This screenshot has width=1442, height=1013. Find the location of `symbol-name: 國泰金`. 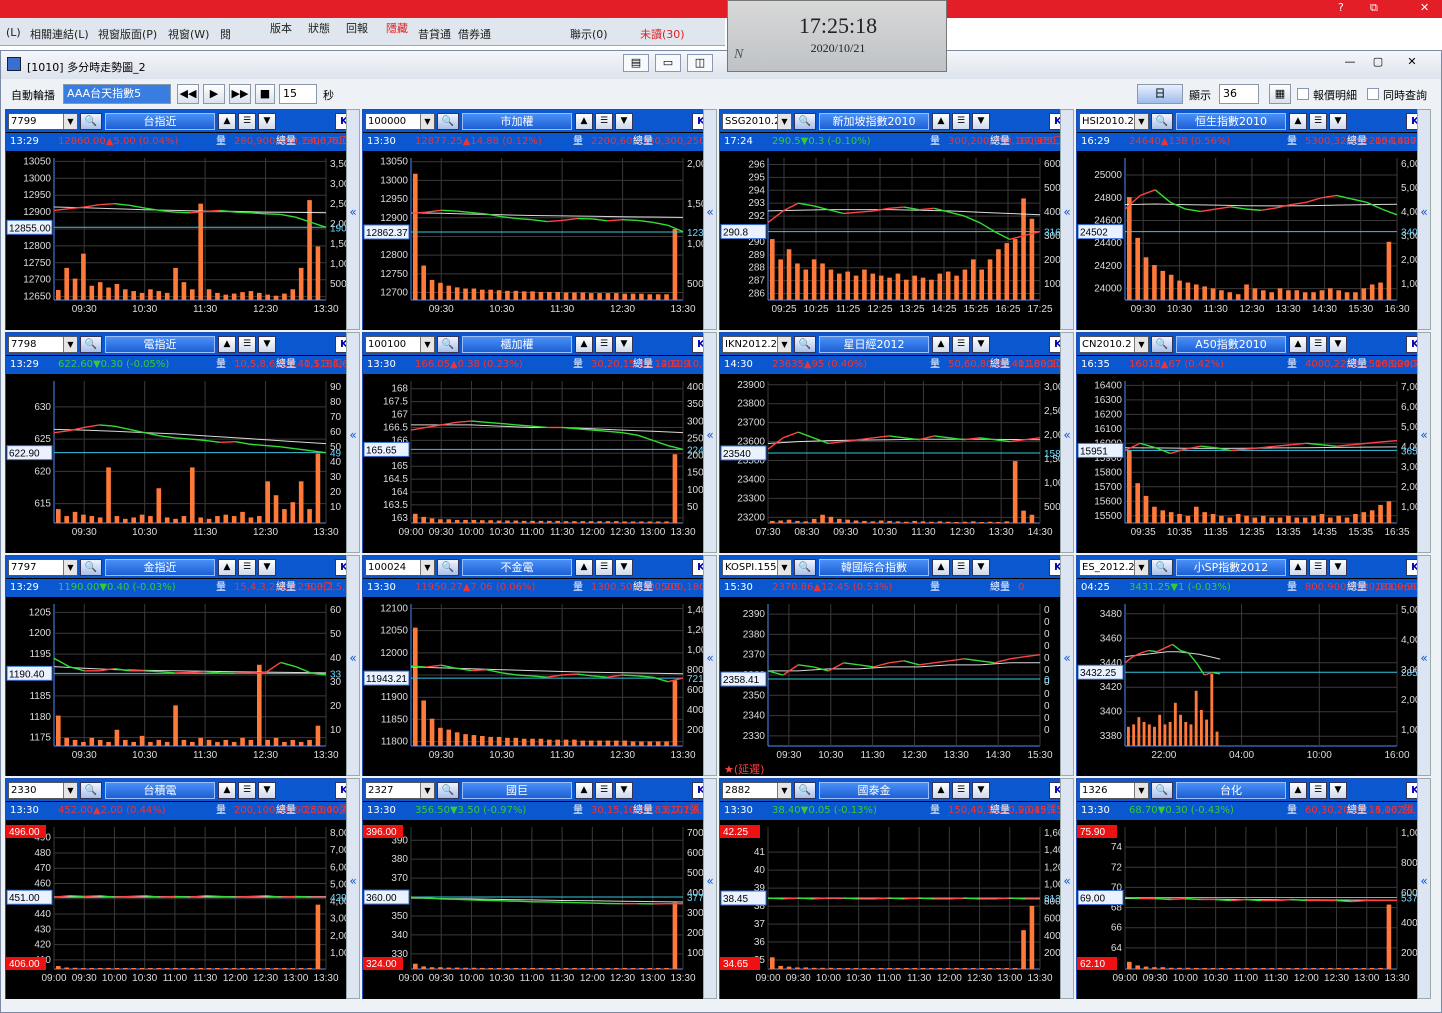

symbol-name: 國泰金 is located at coordinates (874, 790).